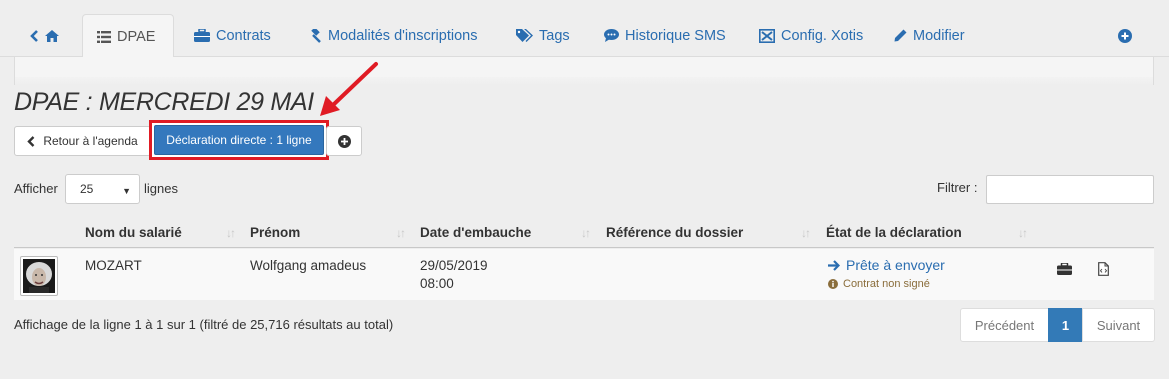  Describe the element at coordinates (833, 284) in the screenshot. I see `info-icon` at that location.